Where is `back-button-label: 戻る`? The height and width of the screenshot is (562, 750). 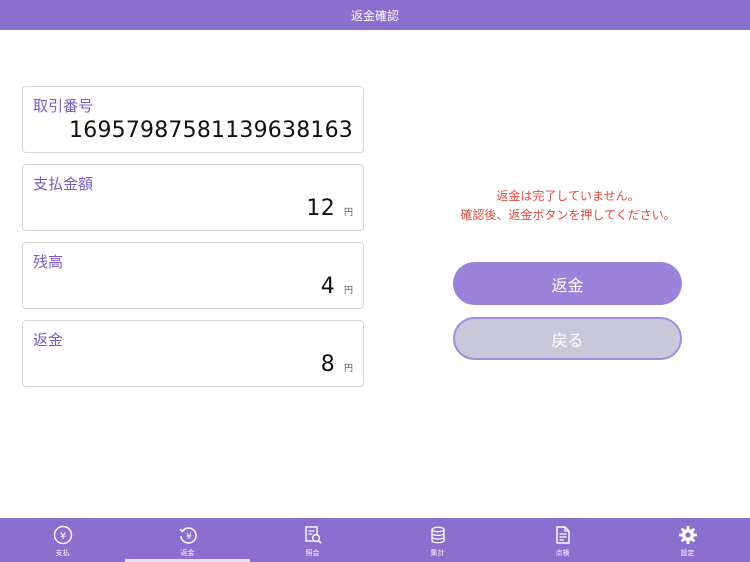
back-button-label: 戻る is located at coordinates (567, 340).